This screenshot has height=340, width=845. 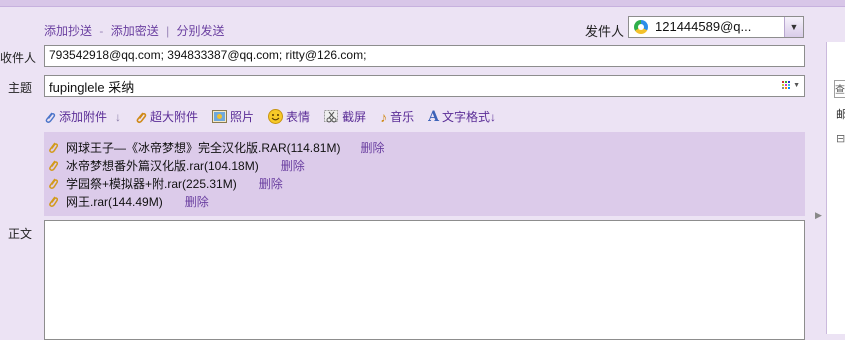 I want to click on text-format-button: A 文字格式 ↓, so click(x=462, y=116).